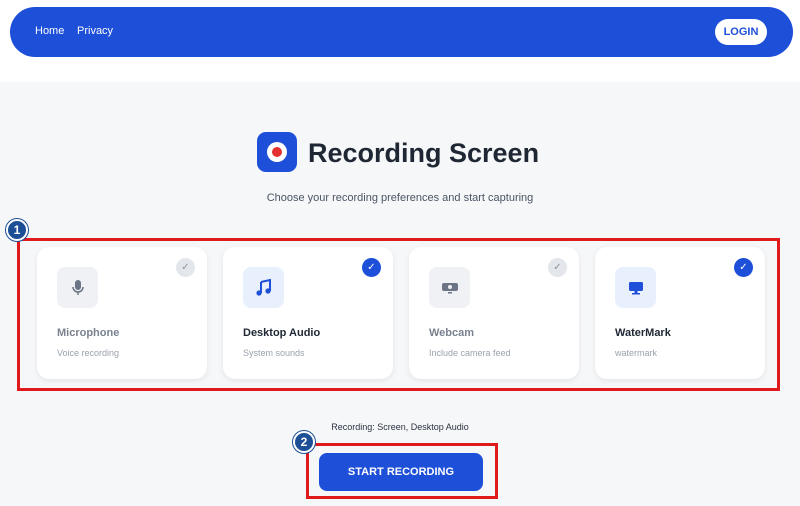  What do you see at coordinates (741, 32) in the screenshot?
I see `login-button: LOGIN` at bounding box center [741, 32].